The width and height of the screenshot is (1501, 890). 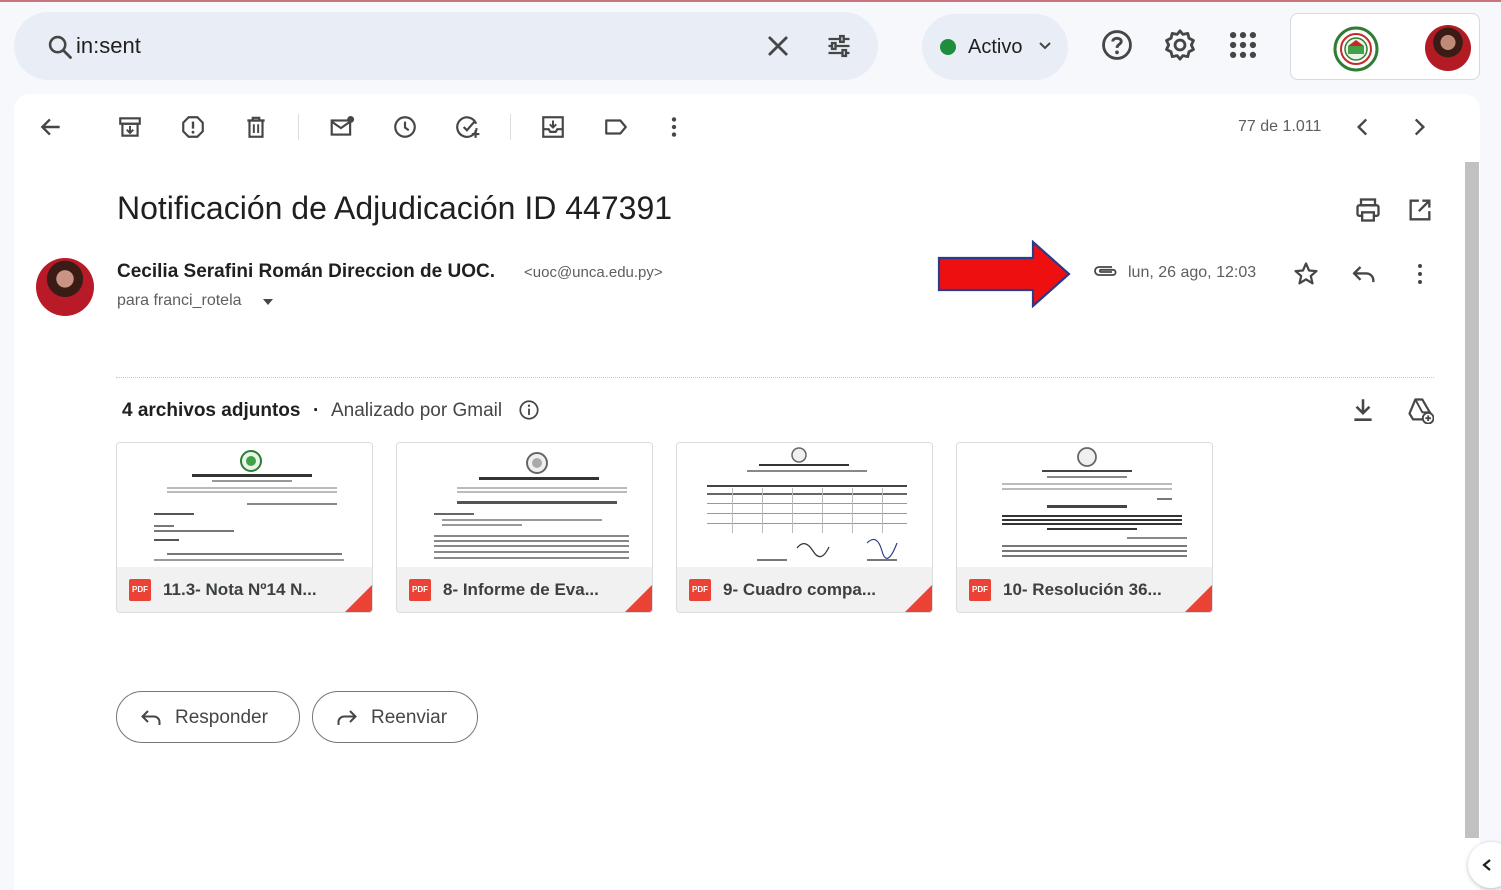 I want to click on window-top-border, so click(x=750, y=1).